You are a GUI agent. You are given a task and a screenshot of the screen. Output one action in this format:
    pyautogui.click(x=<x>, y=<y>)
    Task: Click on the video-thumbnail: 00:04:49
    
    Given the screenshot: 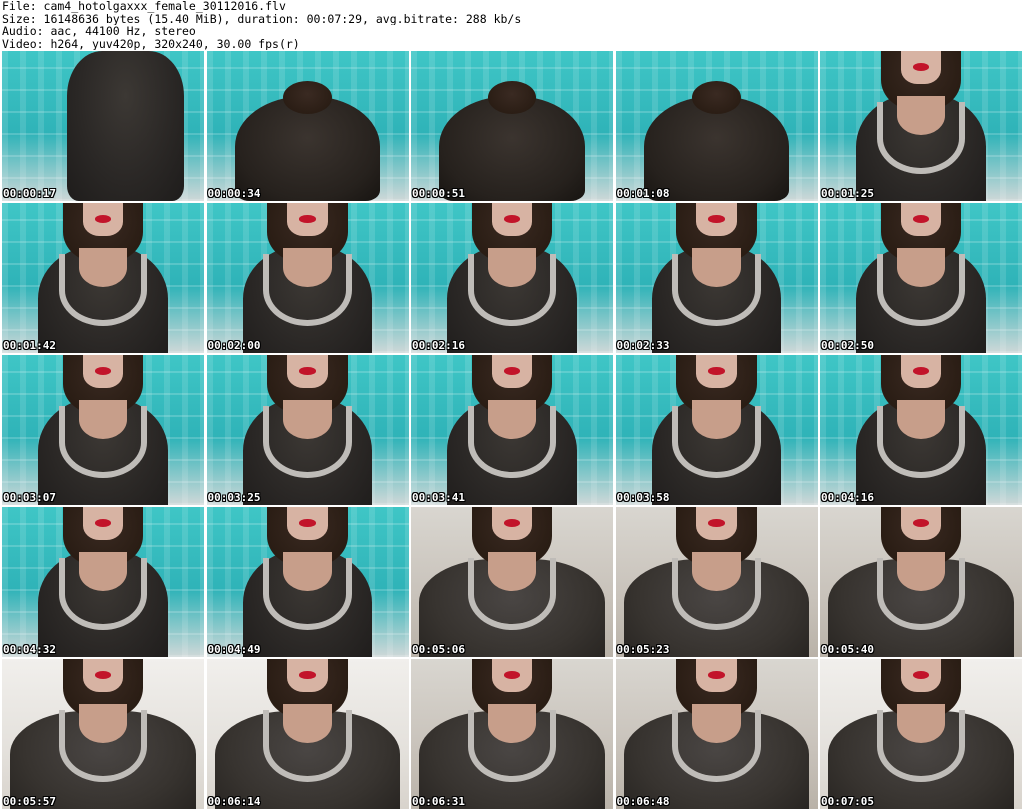 What is the action you would take?
    pyautogui.click(x=307, y=582)
    